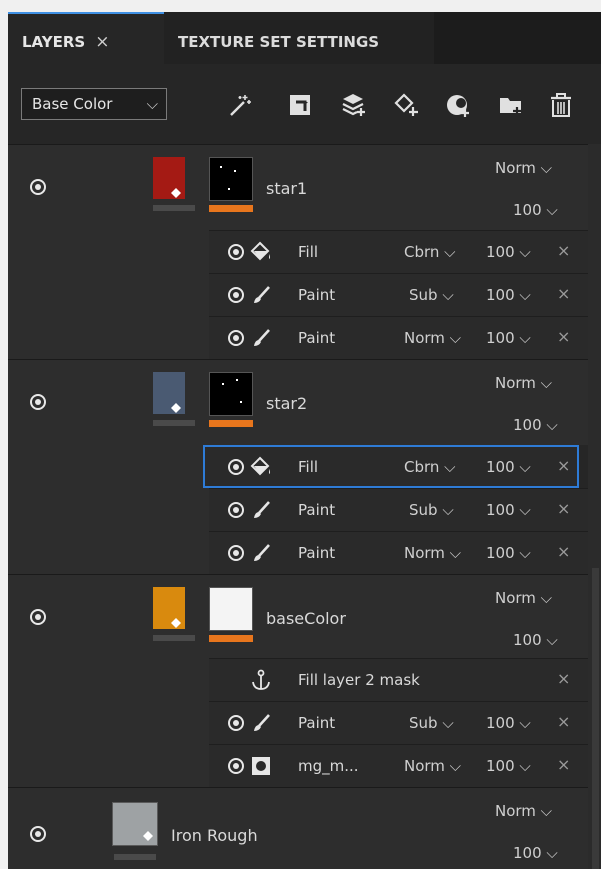  I want to click on tab-bar: LAYERS × TEXTURE SET SETTINGS, so click(304, 38).